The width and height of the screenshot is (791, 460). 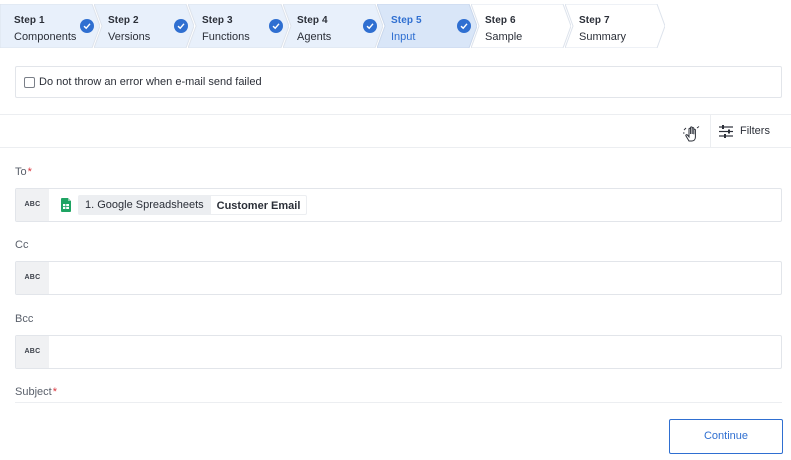 I want to click on step-number: Step 4, so click(x=312, y=20).